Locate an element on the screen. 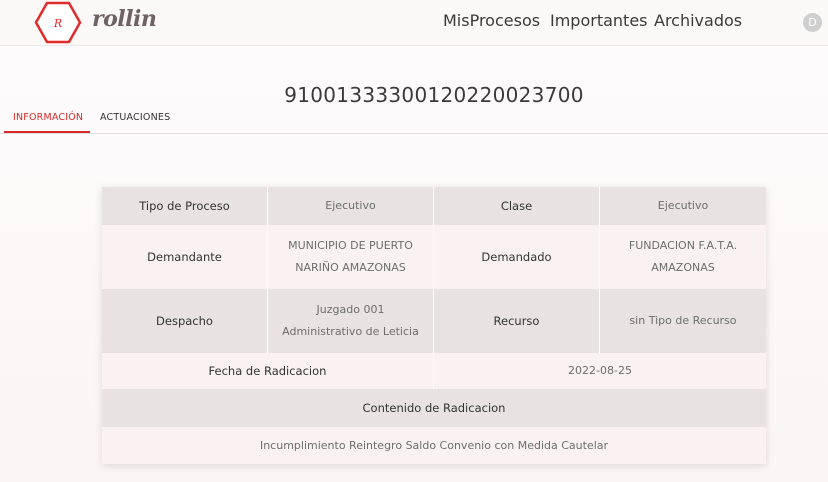 The image size is (828, 482). fecha-radicacion-label: Fecha de Radicacion is located at coordinates (268, 371).